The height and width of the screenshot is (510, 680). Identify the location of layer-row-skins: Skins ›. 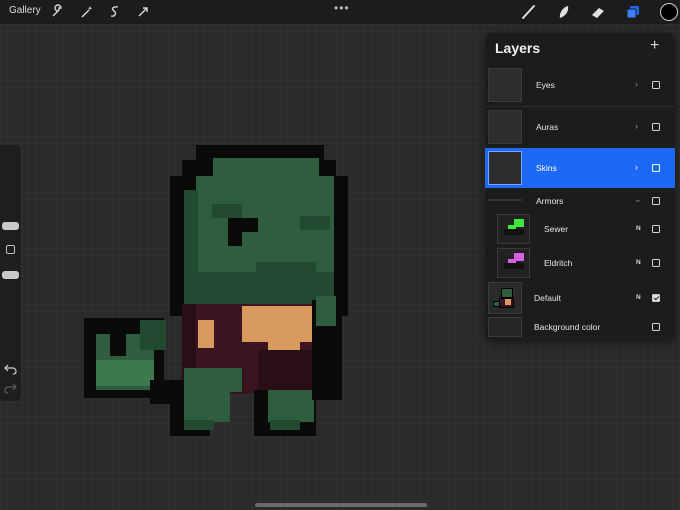
(580, 168).